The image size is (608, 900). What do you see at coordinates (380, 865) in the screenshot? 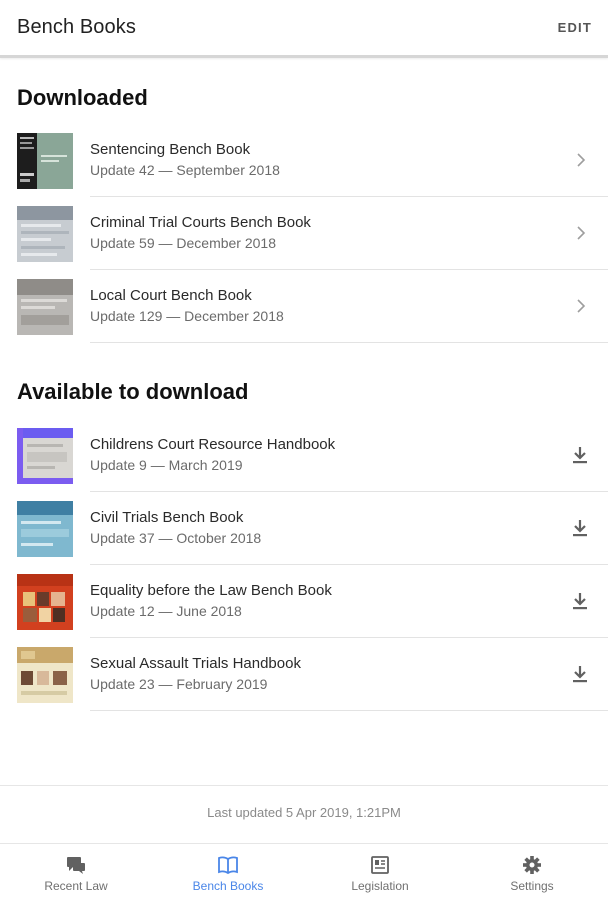
I see `document-icon` at bounding box center [380, 865].